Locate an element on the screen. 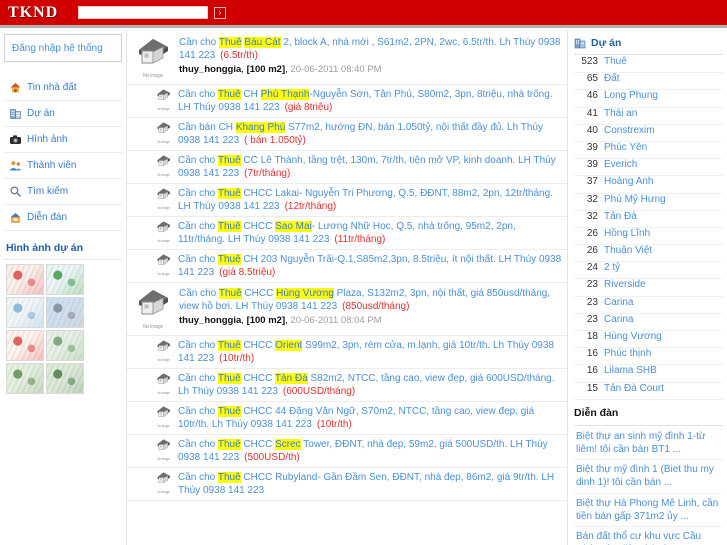 The height and width of the screenshot is (545, 727). project-name: Phúc thịnh is located at coordinates (628, 354).